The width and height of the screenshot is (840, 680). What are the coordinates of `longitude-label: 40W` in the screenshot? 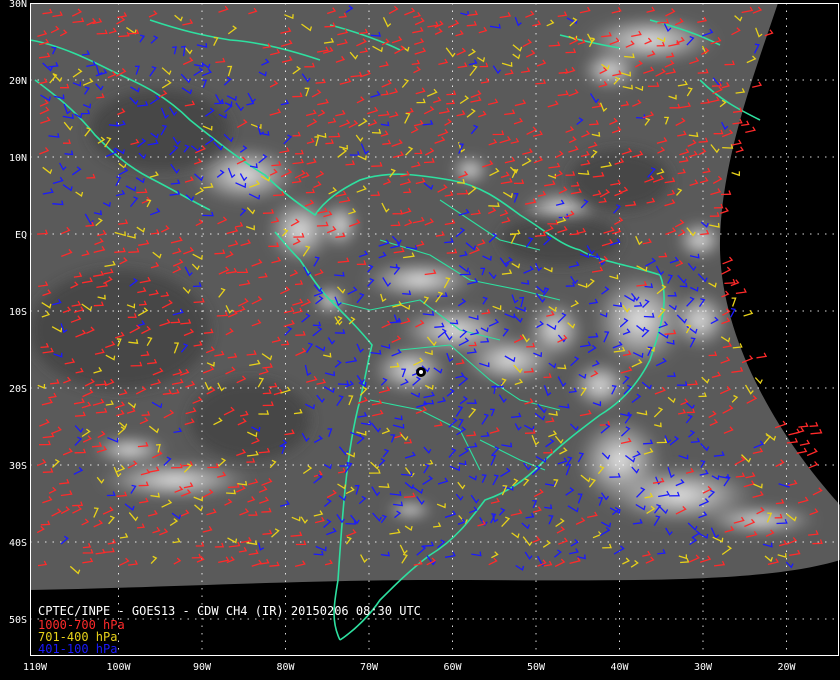 It's located at (619, 667).